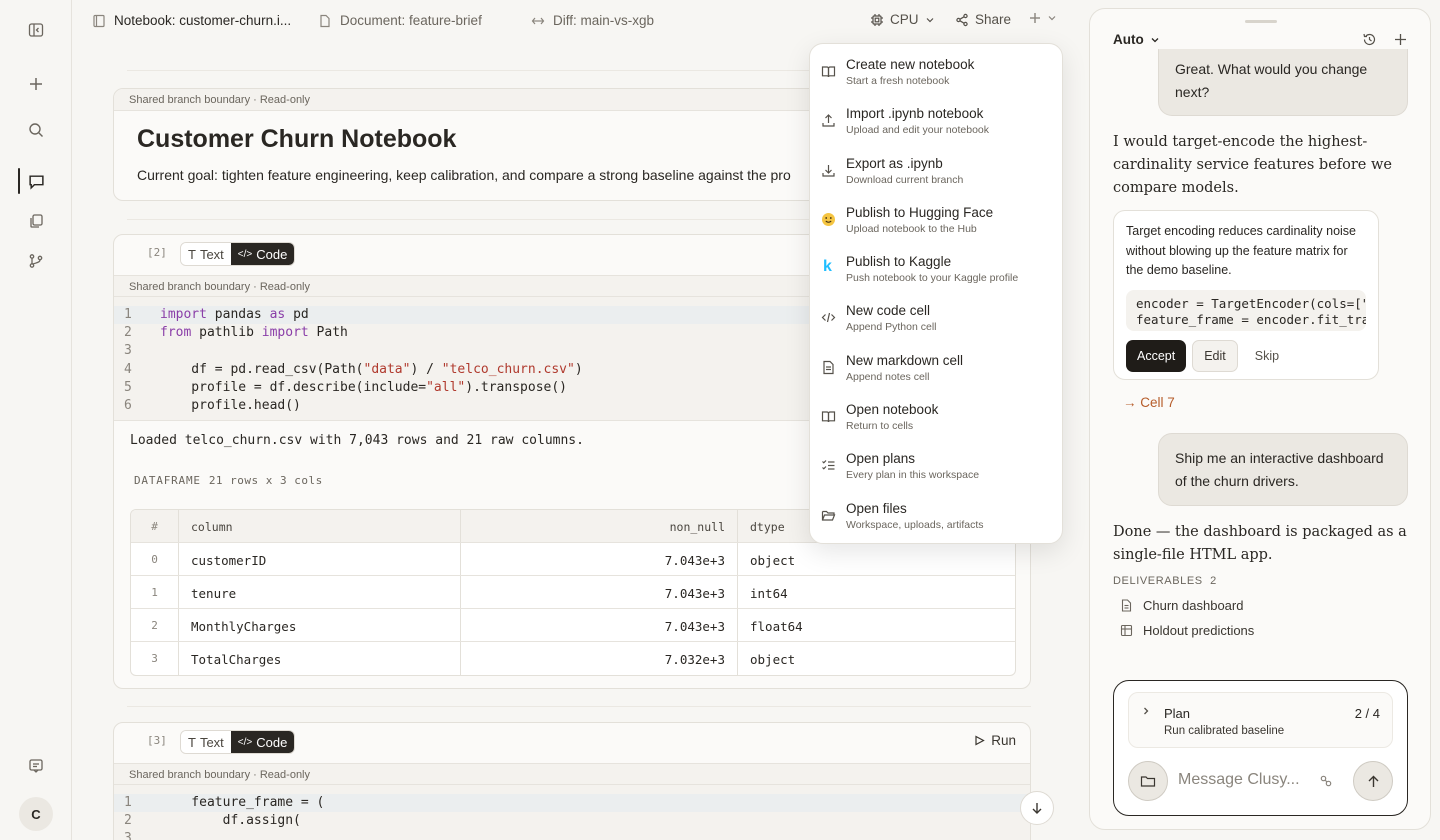 The height and width of the screenshot is (840, 1440). I want to click on search-icon, so click(36, 130).